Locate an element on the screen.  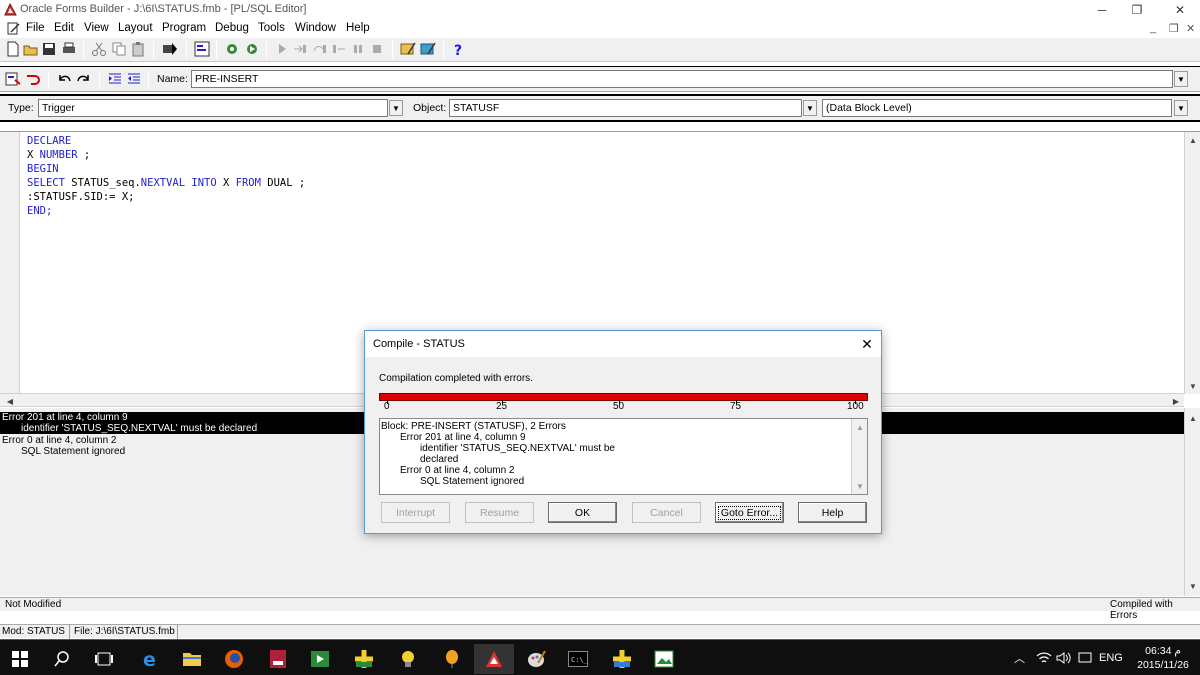
name-dropdown-button: ▼ is located at coordinates (1181, 79).